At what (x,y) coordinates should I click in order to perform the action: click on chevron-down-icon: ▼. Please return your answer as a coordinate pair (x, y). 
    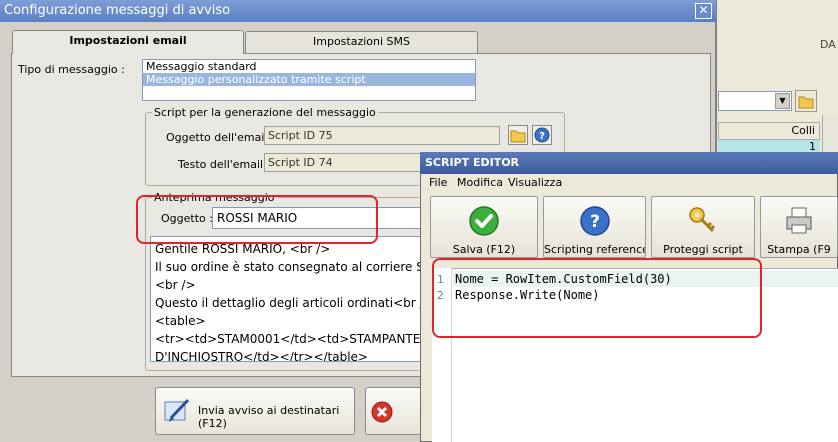
    Looking at the image, I should click on (782, 101).